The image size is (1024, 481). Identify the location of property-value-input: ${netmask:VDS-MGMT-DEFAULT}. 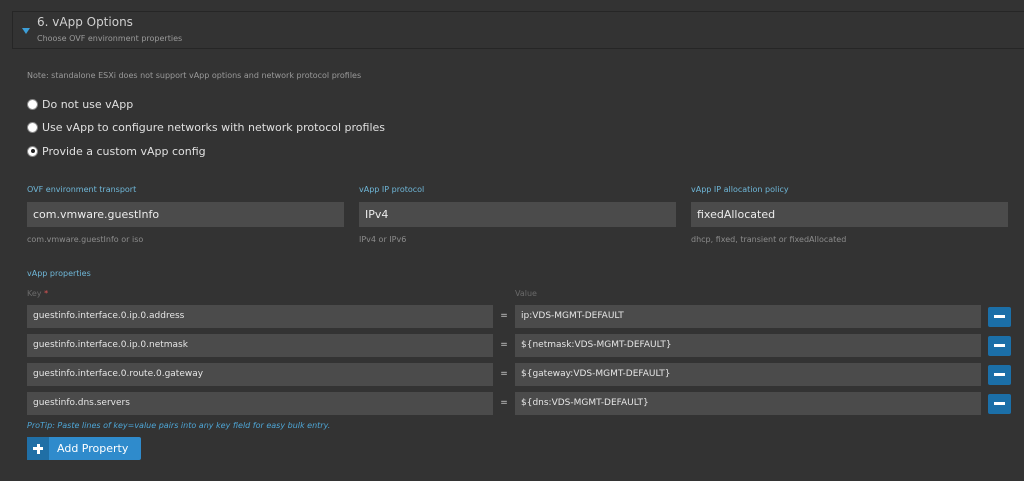
(748, 345).